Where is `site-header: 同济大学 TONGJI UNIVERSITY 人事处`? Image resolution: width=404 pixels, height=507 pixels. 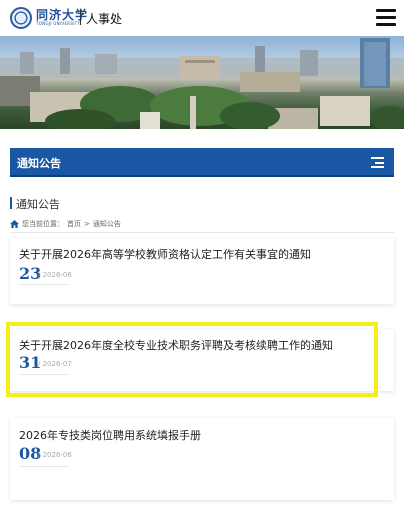 site-header: 同济大学 TONGJI UNIVERSITY 人事处 is located at coordinates (202, 18).